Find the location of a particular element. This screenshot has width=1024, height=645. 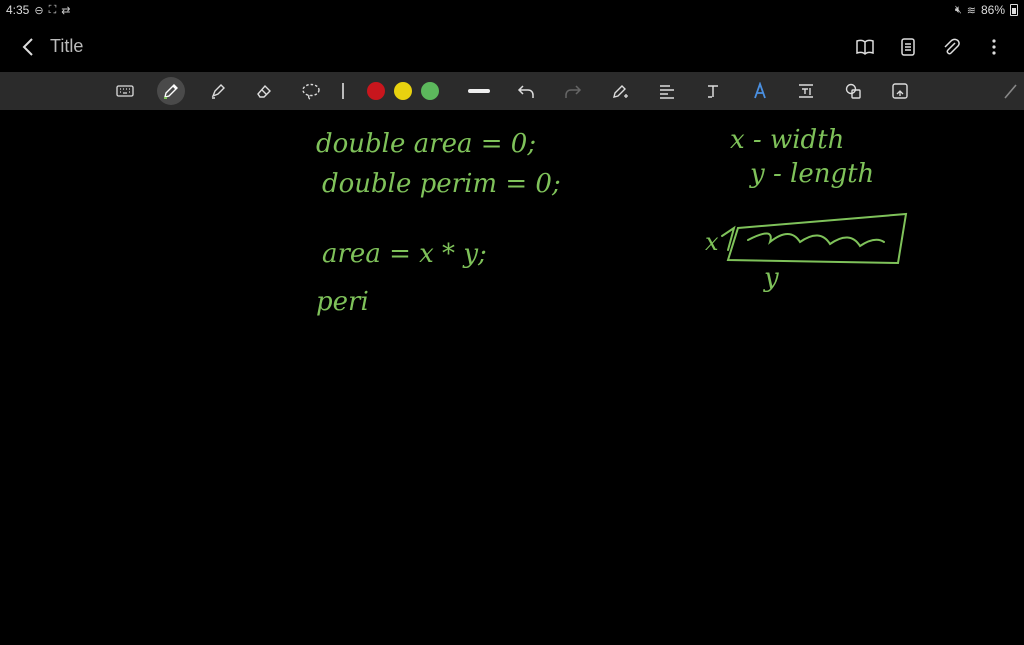

rectangle-sketch is located at coordinates (814, 238).